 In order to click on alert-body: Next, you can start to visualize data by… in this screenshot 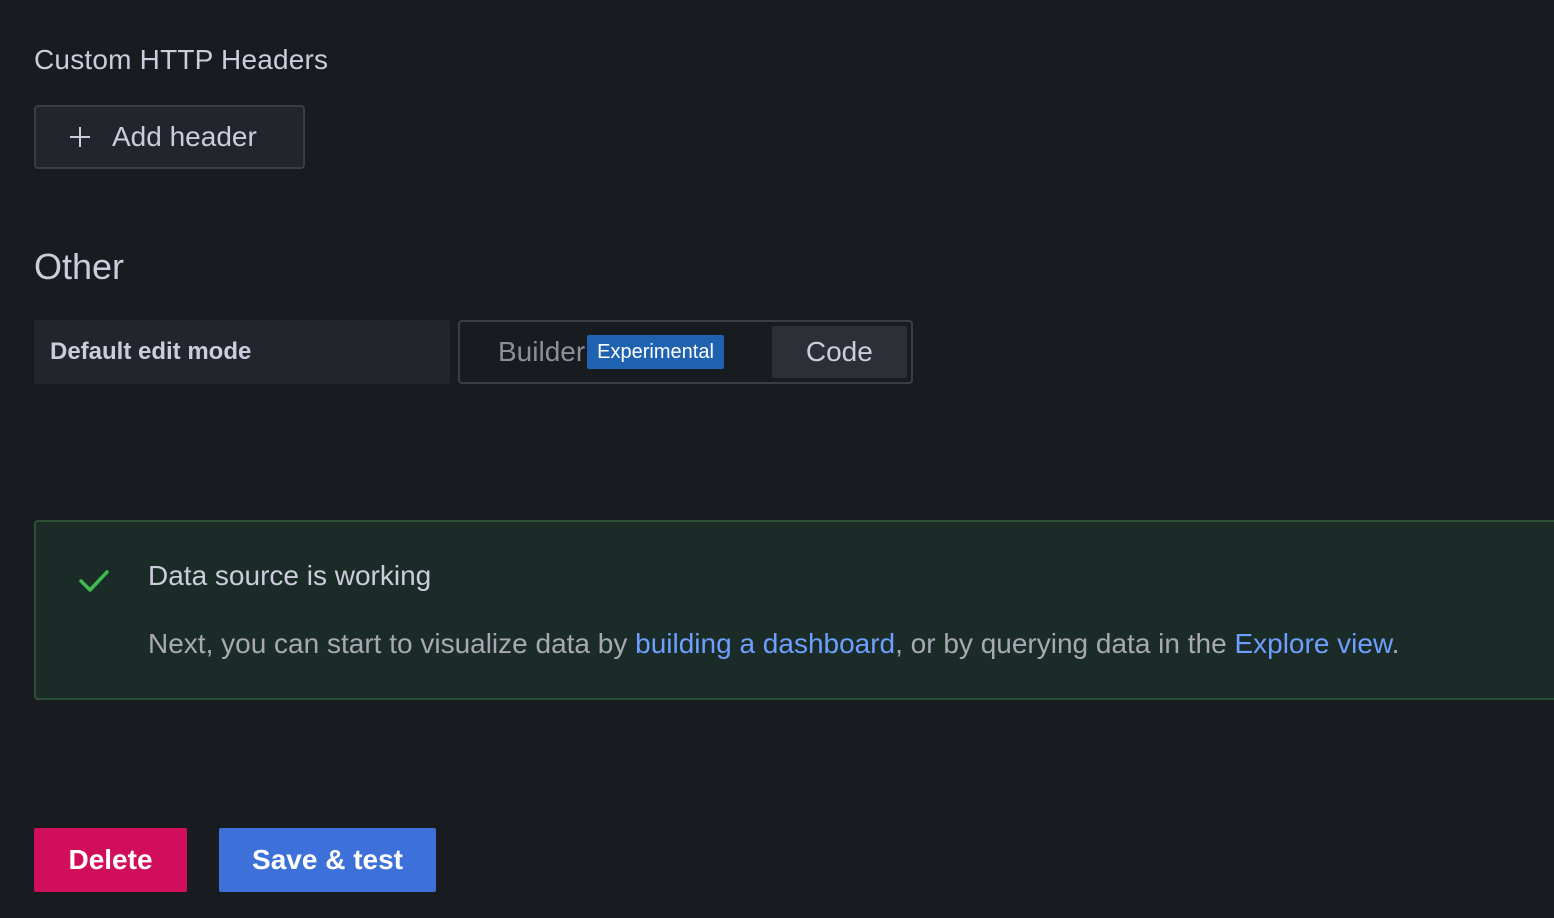, I will do `click(773, 644)`.